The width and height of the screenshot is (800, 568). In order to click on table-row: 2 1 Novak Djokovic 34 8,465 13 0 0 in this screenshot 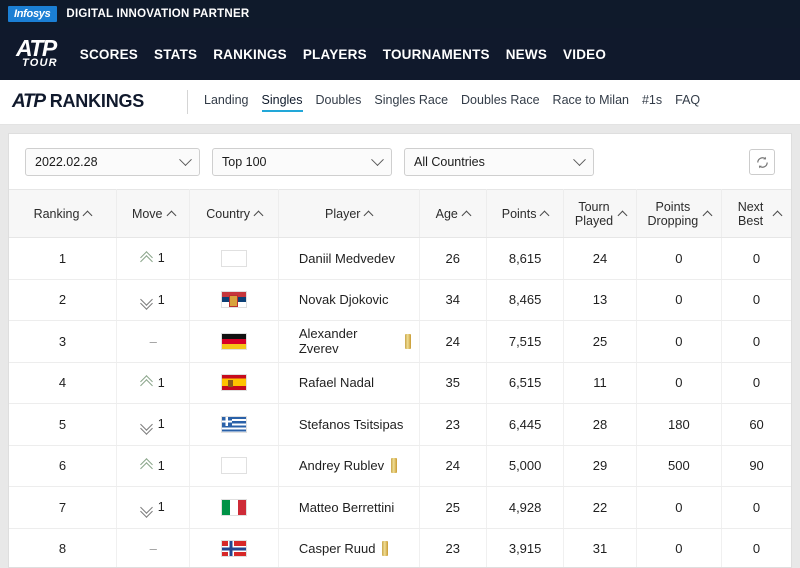, I will do `click(400, 300)`.